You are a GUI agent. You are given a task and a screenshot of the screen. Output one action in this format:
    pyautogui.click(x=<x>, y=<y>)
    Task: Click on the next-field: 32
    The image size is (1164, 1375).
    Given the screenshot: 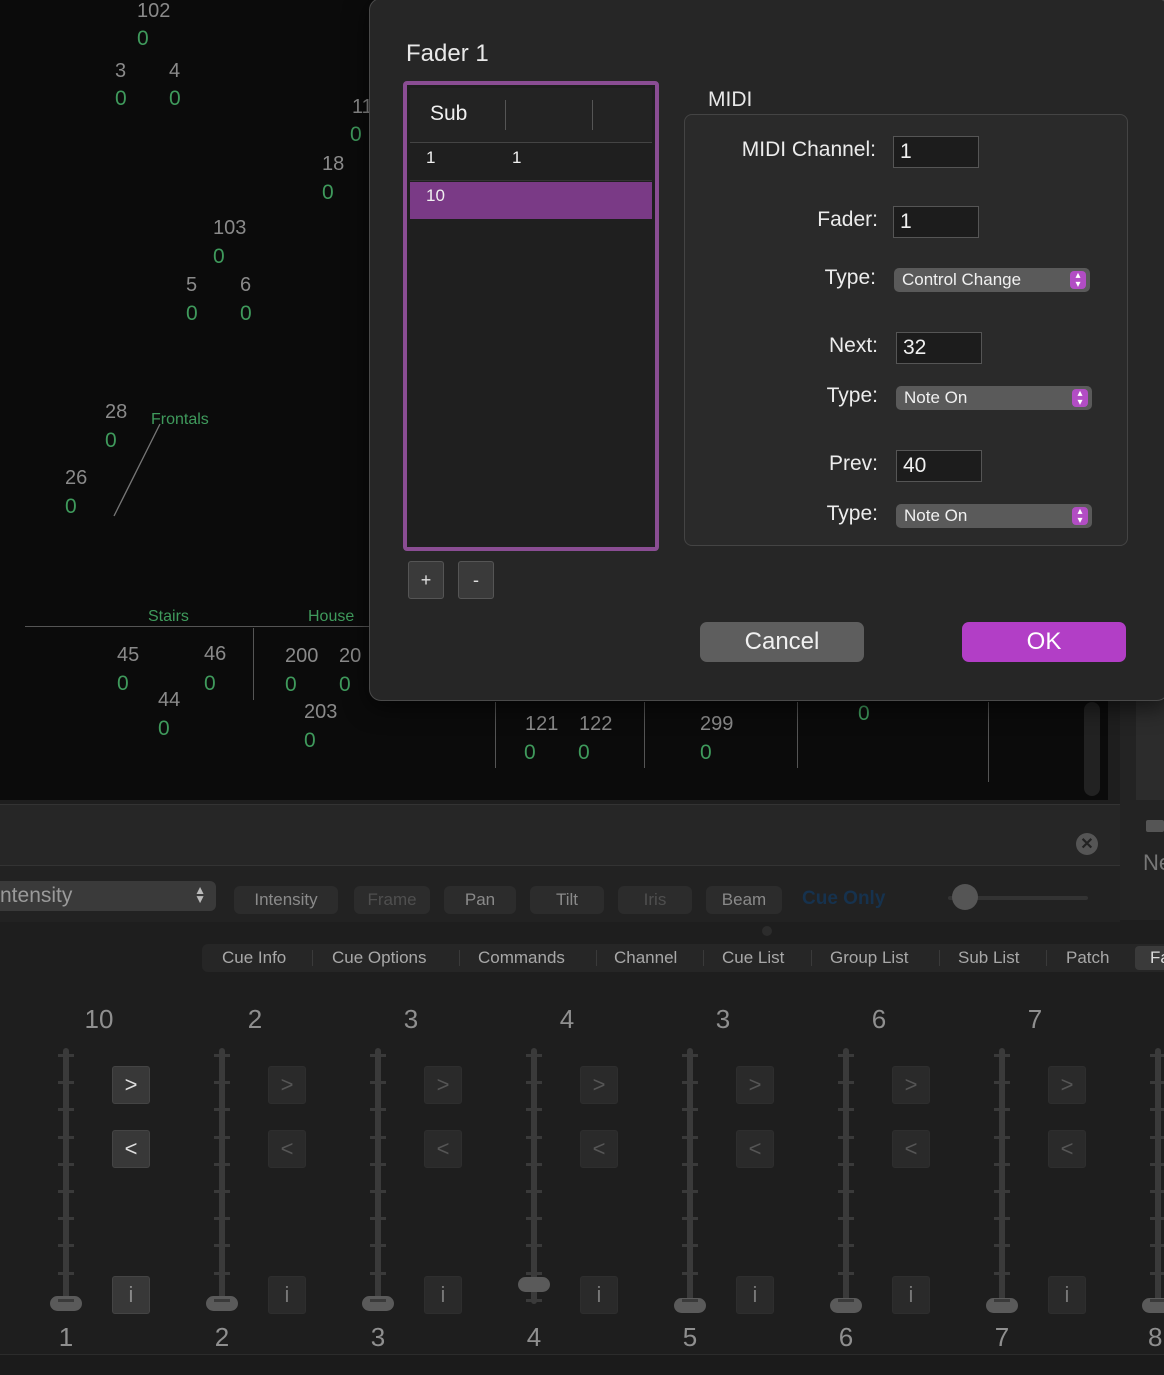 What is the action you would take?
    pyautogui.click(x=939, y=348)
    